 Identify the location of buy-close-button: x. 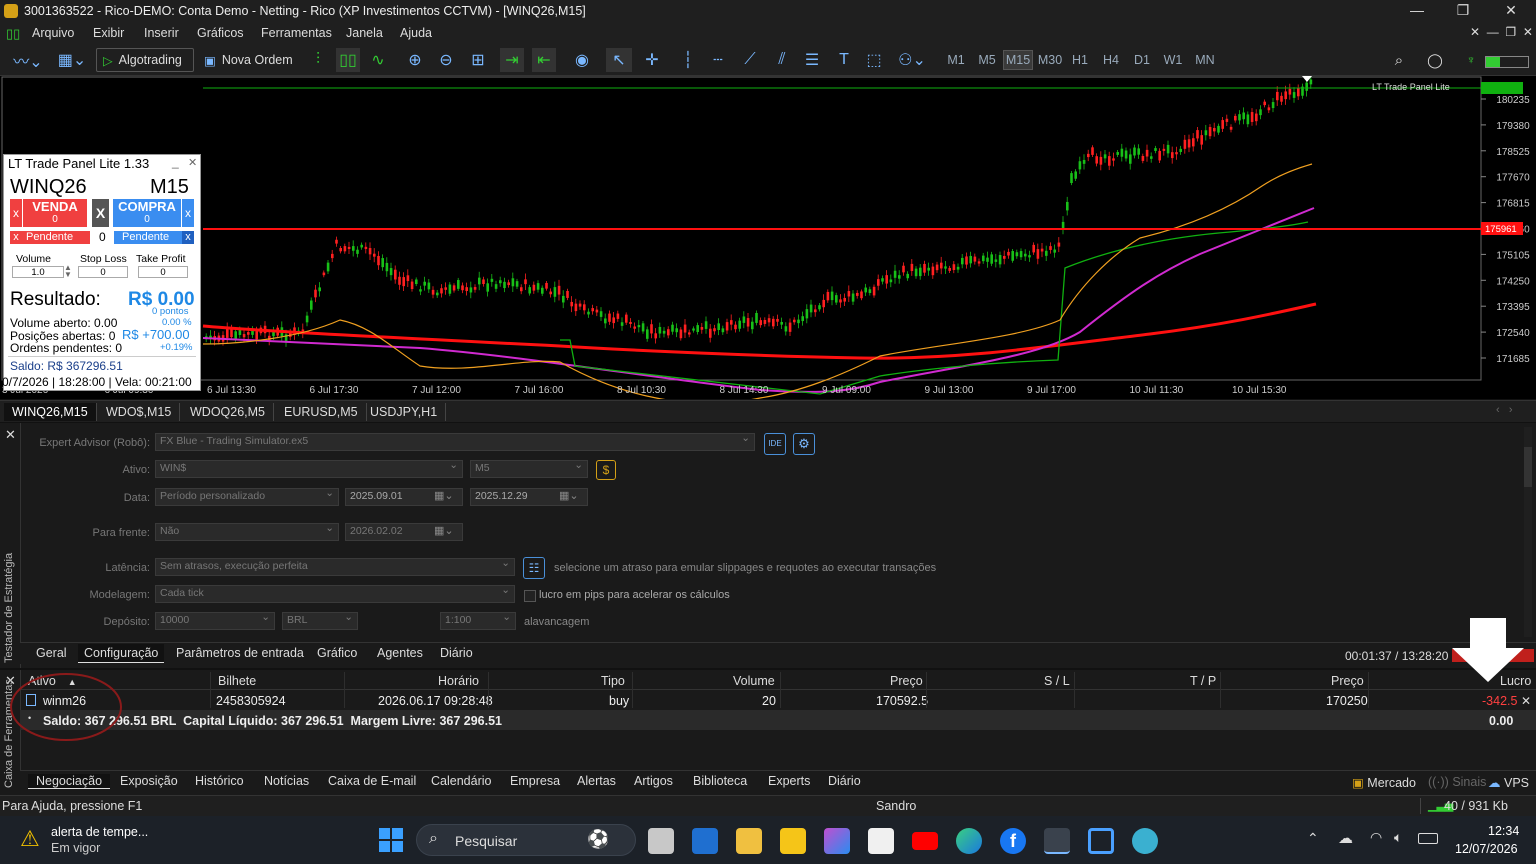
(188, 213).